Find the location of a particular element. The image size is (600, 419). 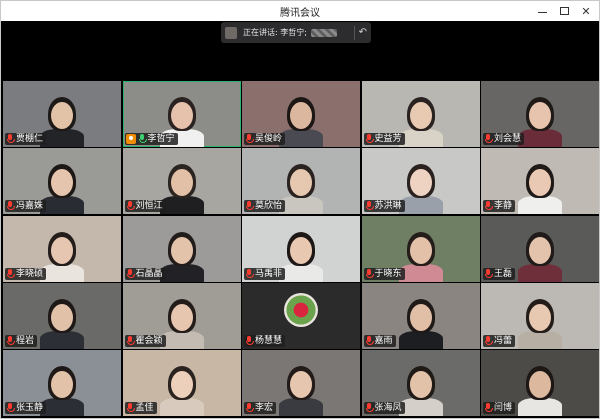

maximize-icon is located at coordinates (564, 11).